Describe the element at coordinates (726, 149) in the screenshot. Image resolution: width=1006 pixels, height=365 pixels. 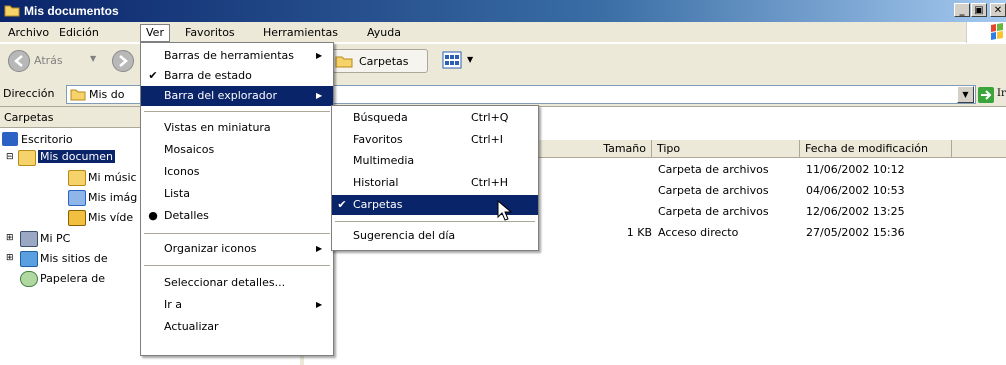
I see `column-type: Tipo` at that location.